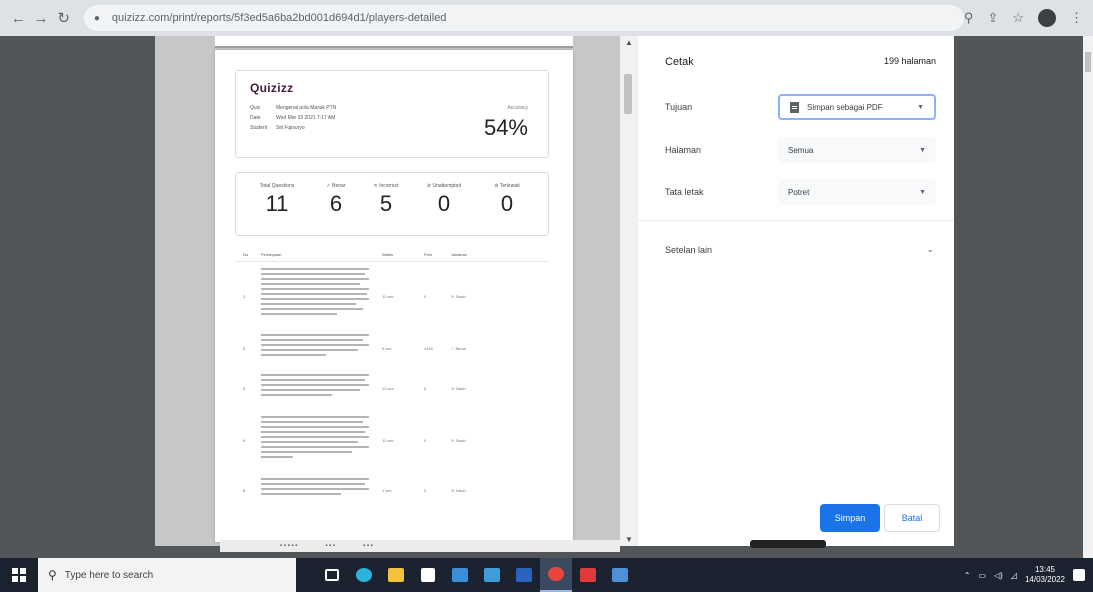  Describe the element at coordinates (271, 254) in the screenshot. I see `th-question: Pertanyaan` at that location.